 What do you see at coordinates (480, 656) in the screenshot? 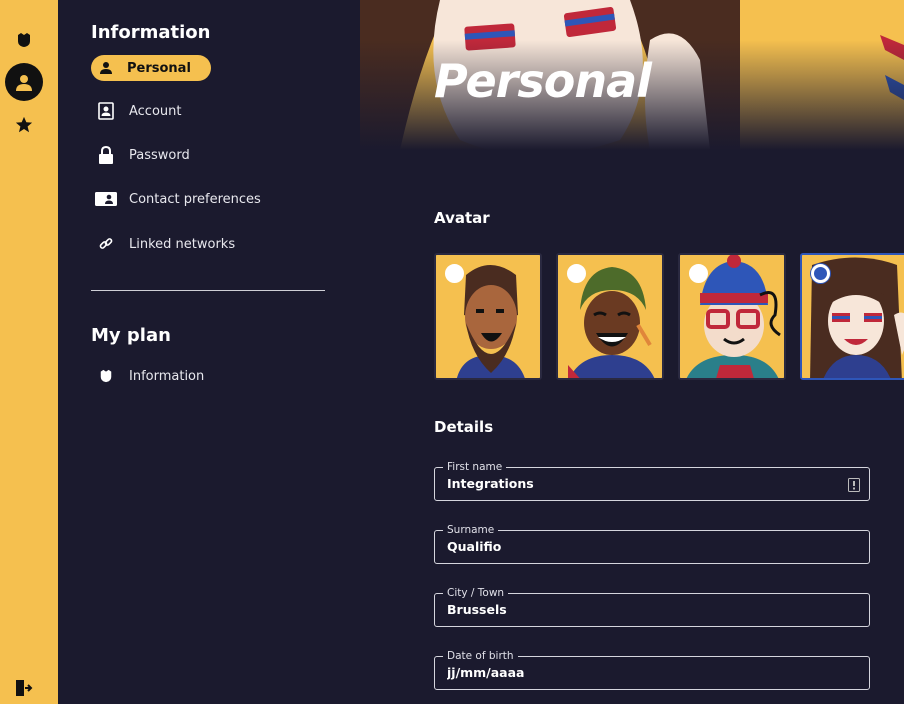
I see `date-of-birth-label: Date of birth` at bounding box center [480, 656].